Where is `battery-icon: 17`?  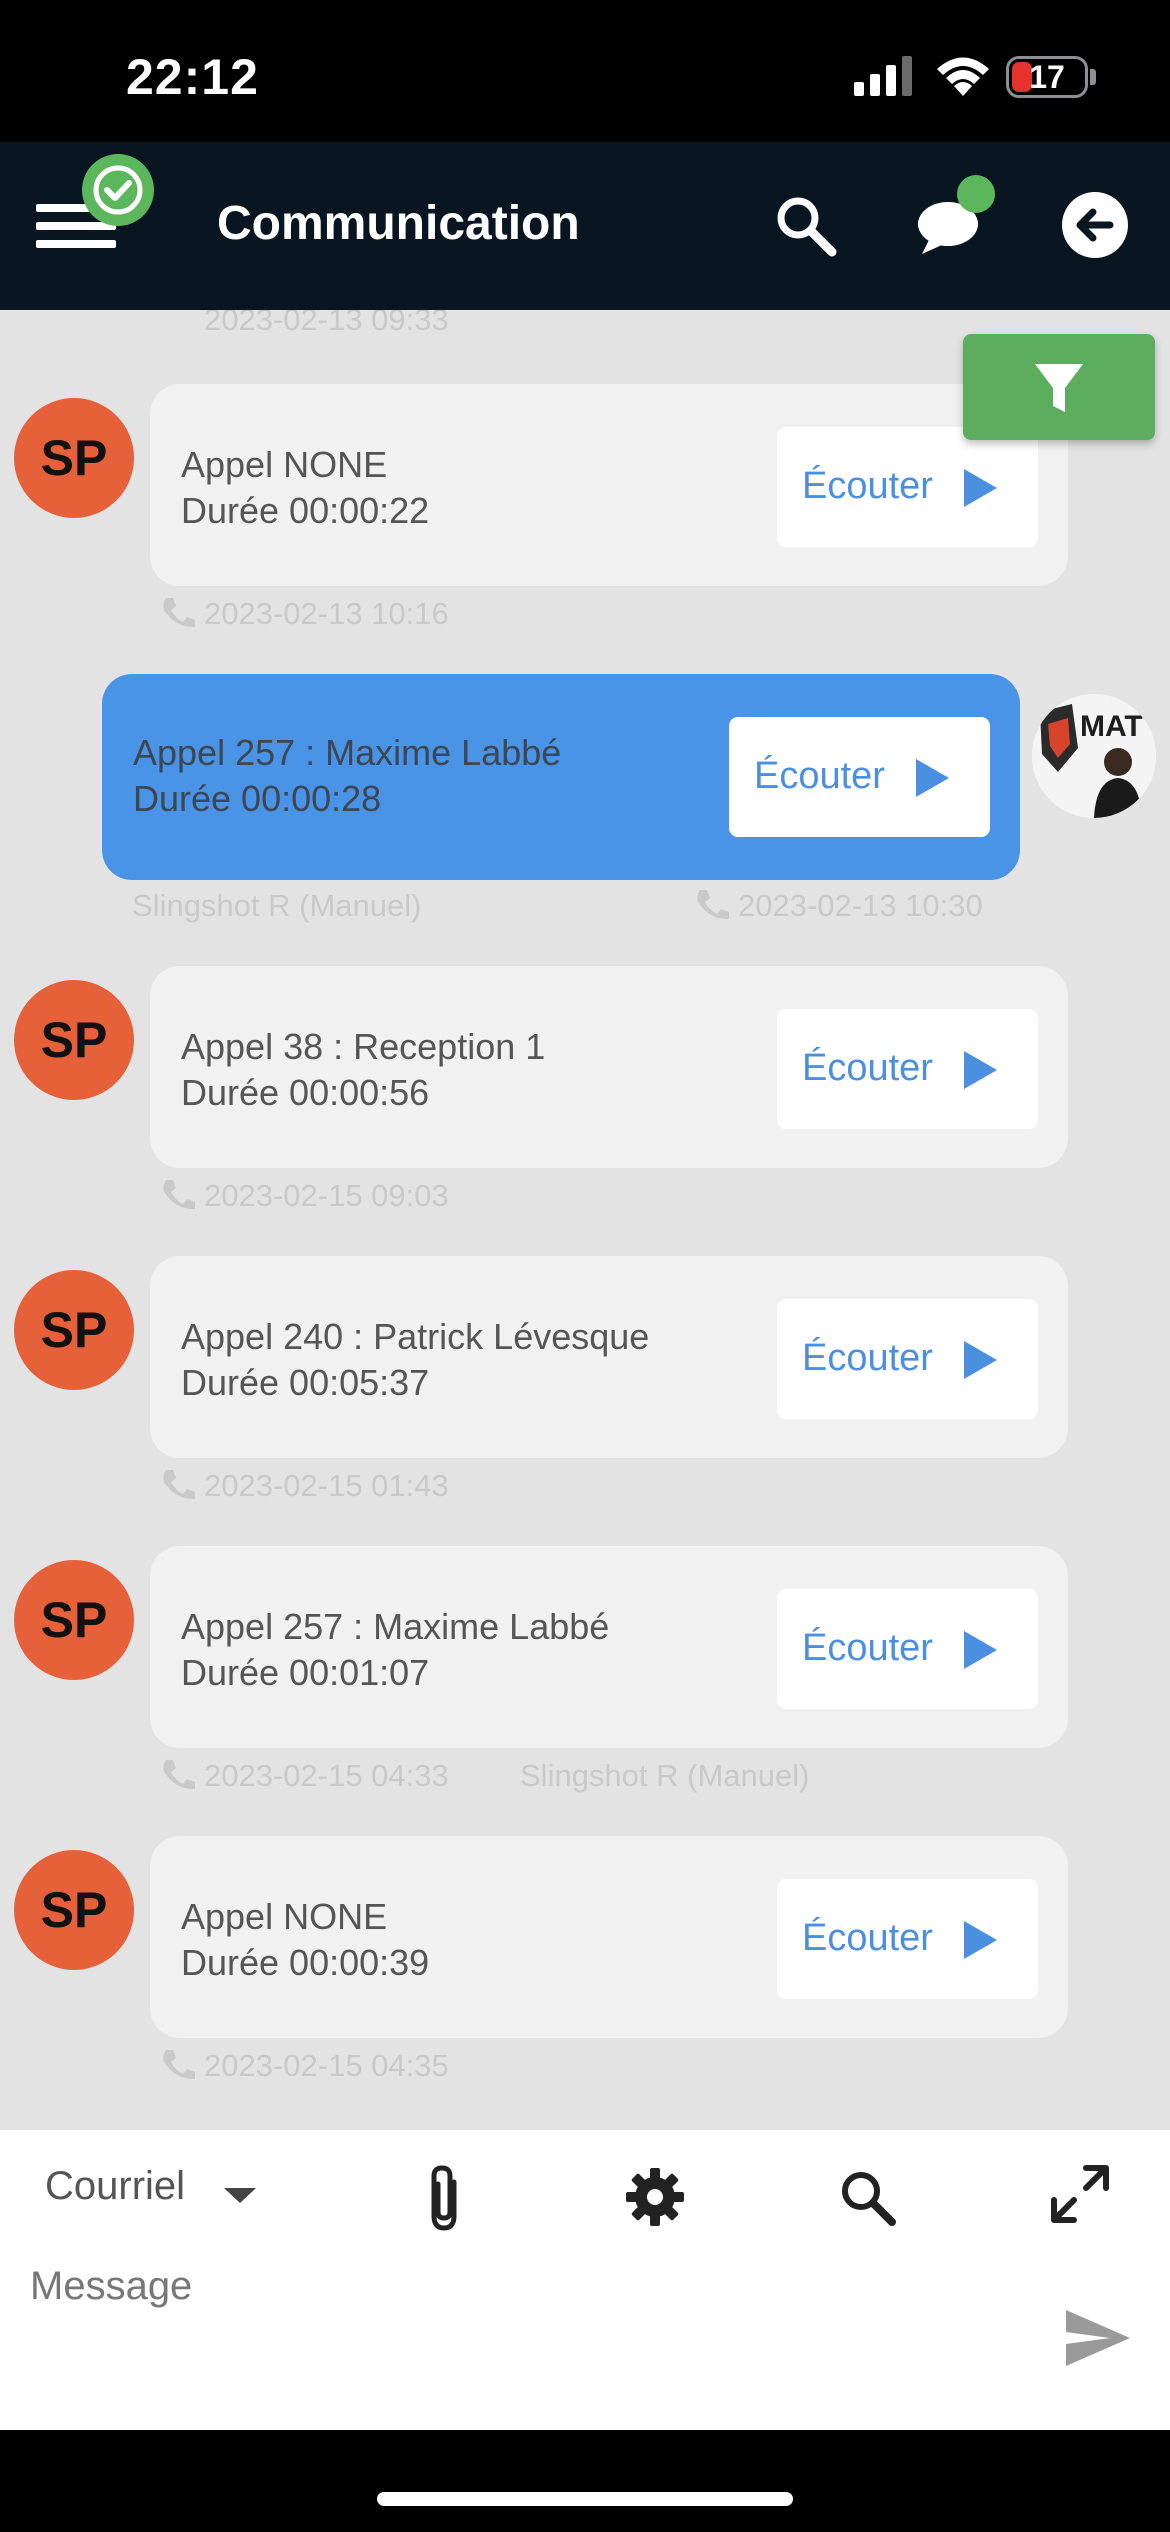 battery-icon: 17 is located at coordinates (1047, 77).